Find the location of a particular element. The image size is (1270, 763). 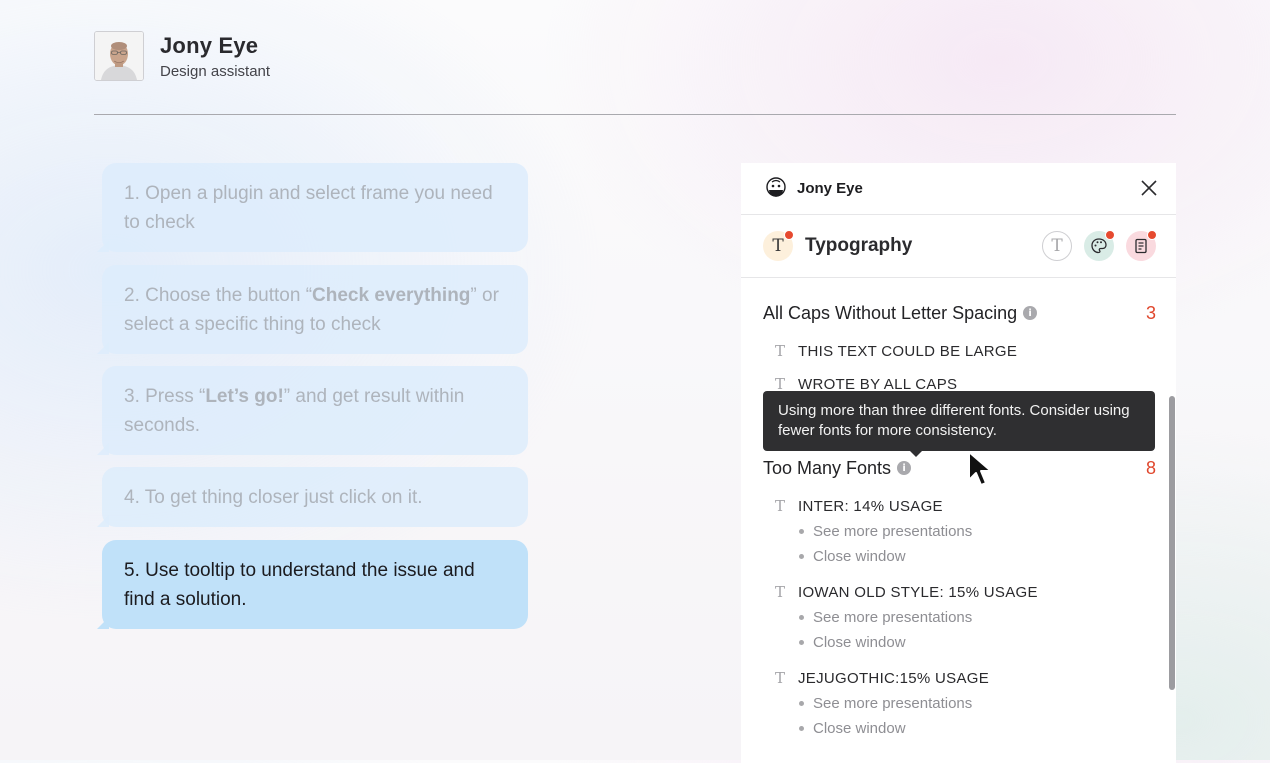

list-item: T INTER: 14% USAGE is located at coordinates (969, 506).